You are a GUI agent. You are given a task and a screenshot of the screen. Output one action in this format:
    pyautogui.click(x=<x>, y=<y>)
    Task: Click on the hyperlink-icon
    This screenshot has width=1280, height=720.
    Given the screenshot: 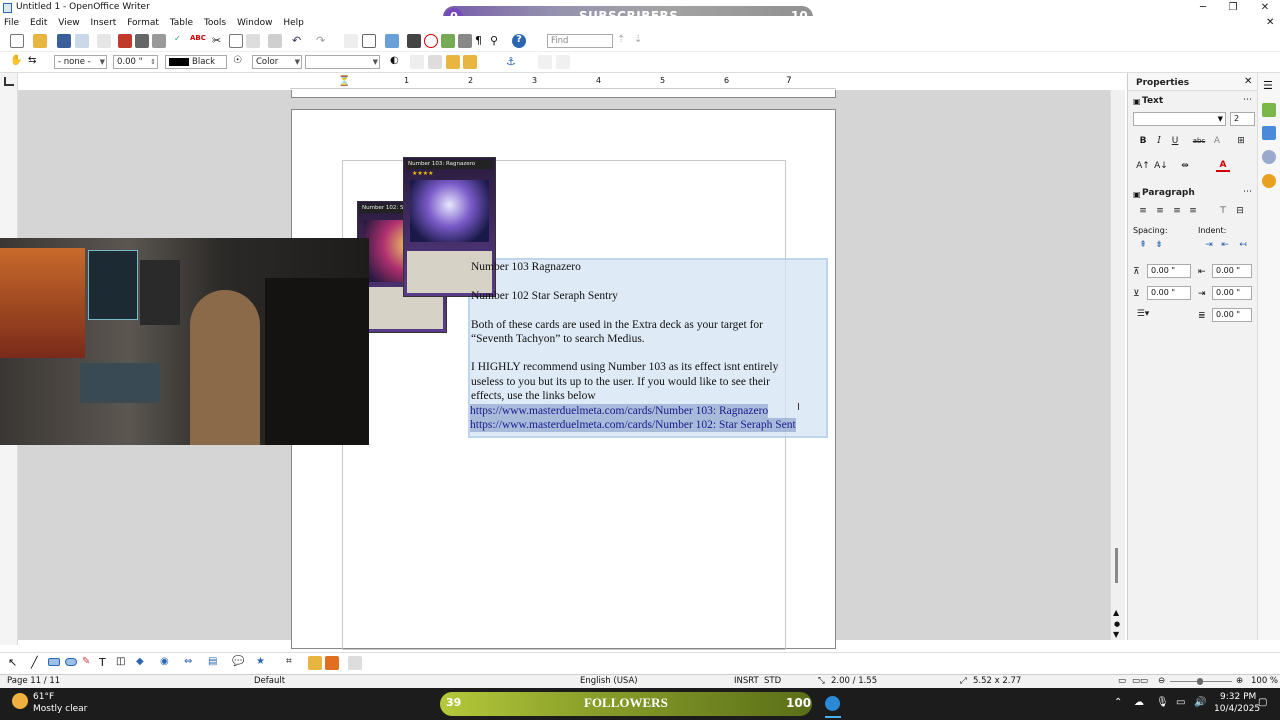 What is the action you would take?
    pyautogui.click(x=351, y=41)
    